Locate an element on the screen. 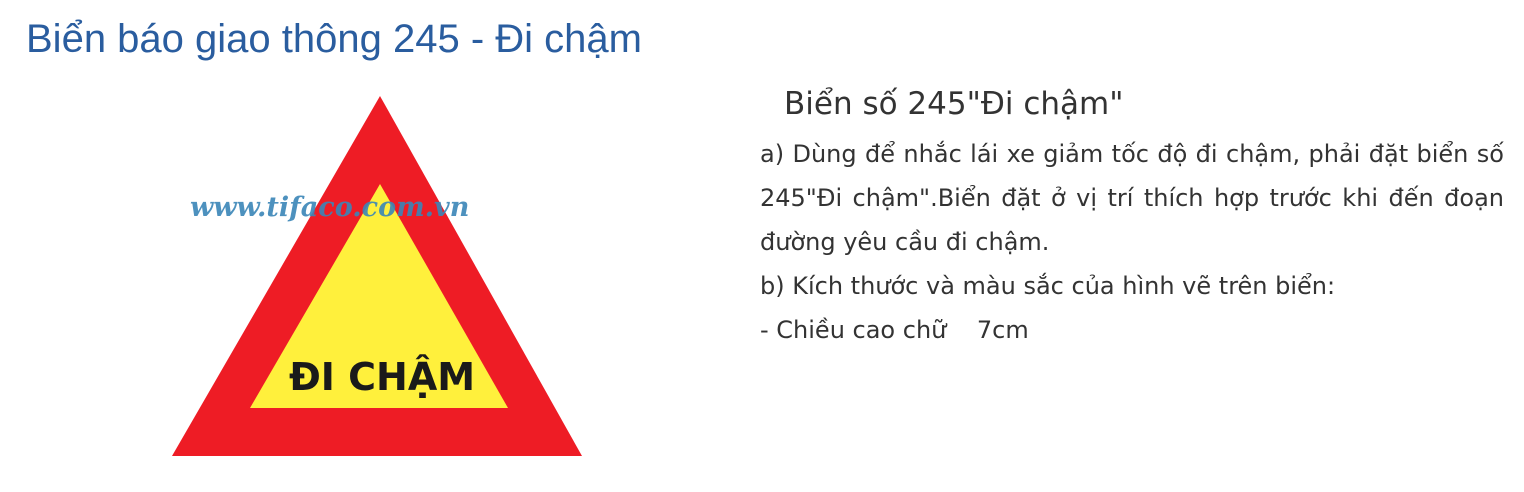 The width and height of the screenshot is (1524, 492). sign-heading: Biển số 245"Đi chậm" is located at coordinates (954, 104).